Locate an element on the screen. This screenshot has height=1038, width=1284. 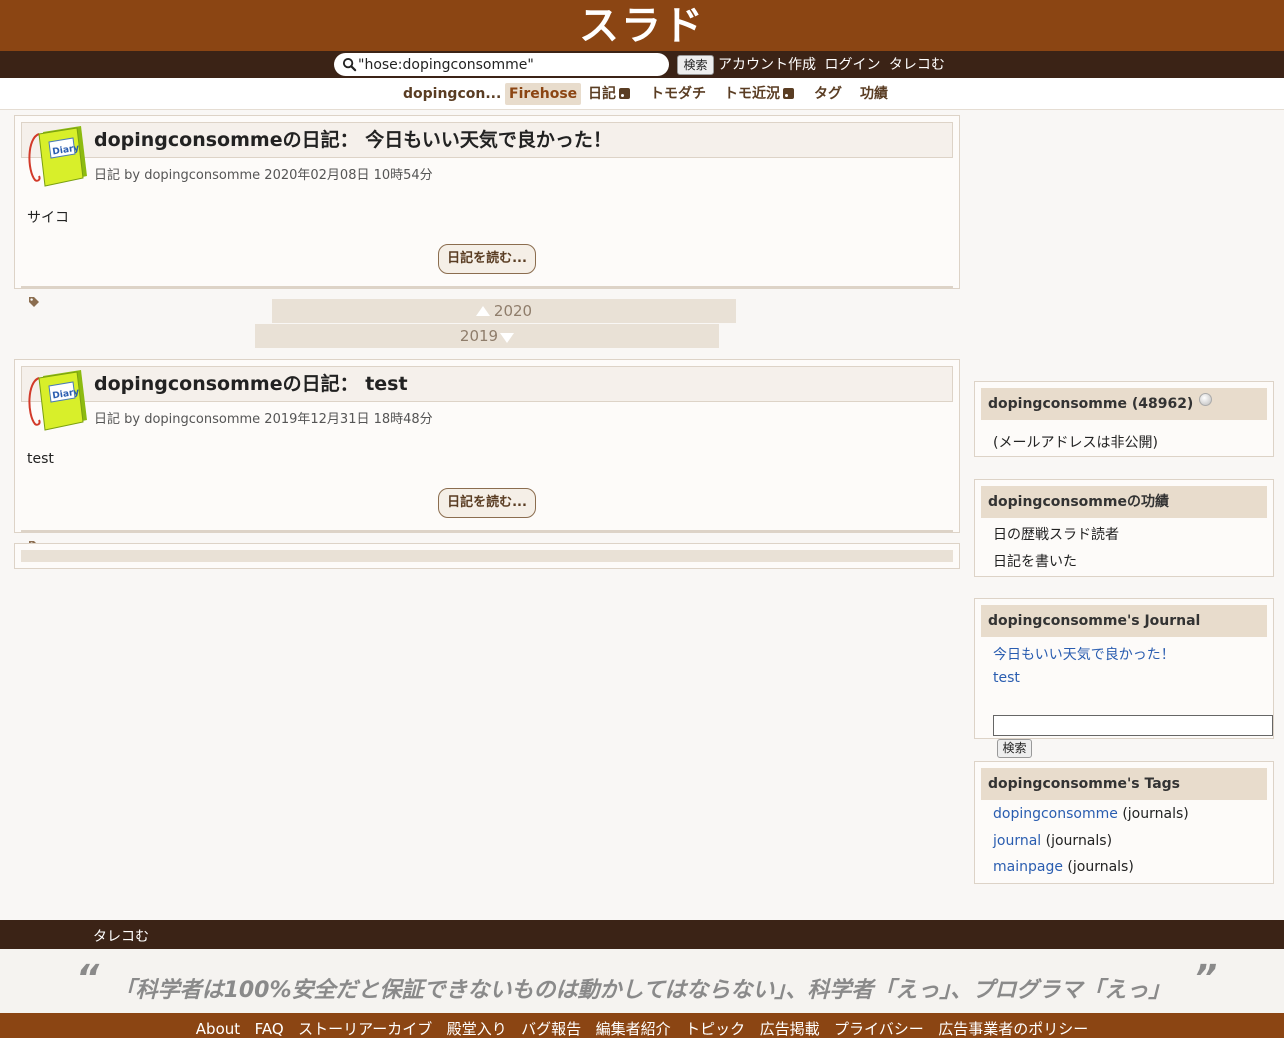
logo-bar: スラド is located at coordinates (642, 25).